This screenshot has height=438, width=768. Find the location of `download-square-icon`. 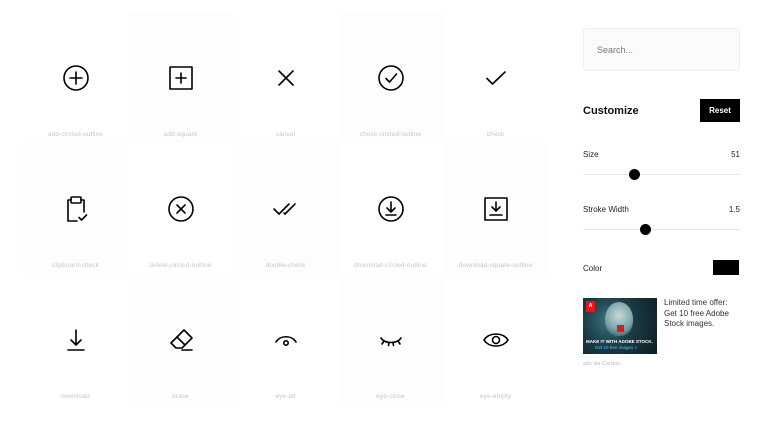

download-square-icon is located at coordinates (496, 209).